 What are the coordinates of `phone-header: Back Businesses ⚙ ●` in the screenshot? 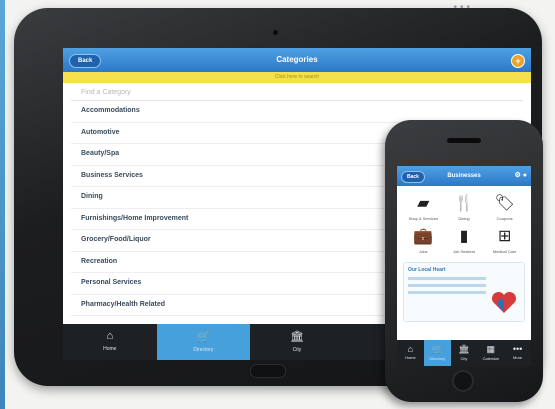 It's located at (464, 176).